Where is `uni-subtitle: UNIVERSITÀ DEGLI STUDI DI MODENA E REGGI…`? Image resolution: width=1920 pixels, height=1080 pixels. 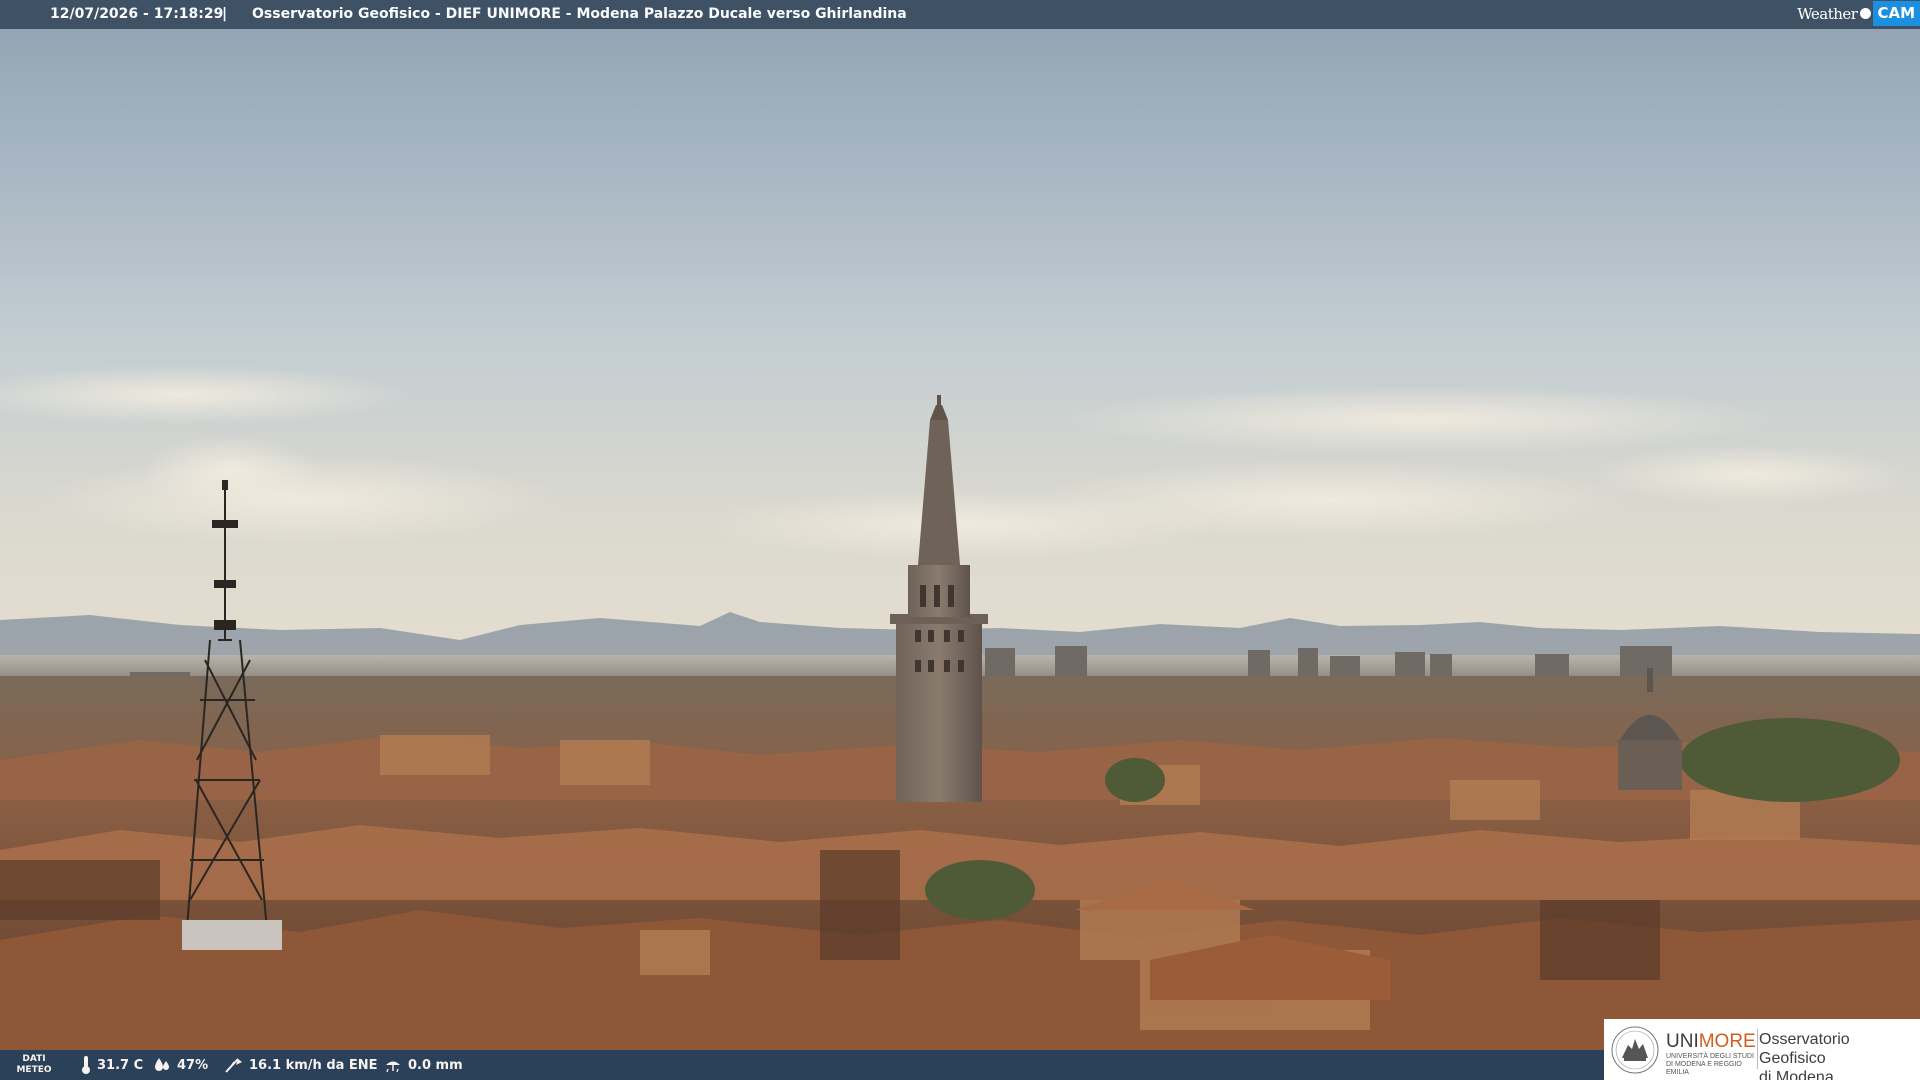 uni-subtitle: UNIVERSITÀ DEGLI STUDI DI MODENA E REGGI… is located at coordinates (1710, 1064).